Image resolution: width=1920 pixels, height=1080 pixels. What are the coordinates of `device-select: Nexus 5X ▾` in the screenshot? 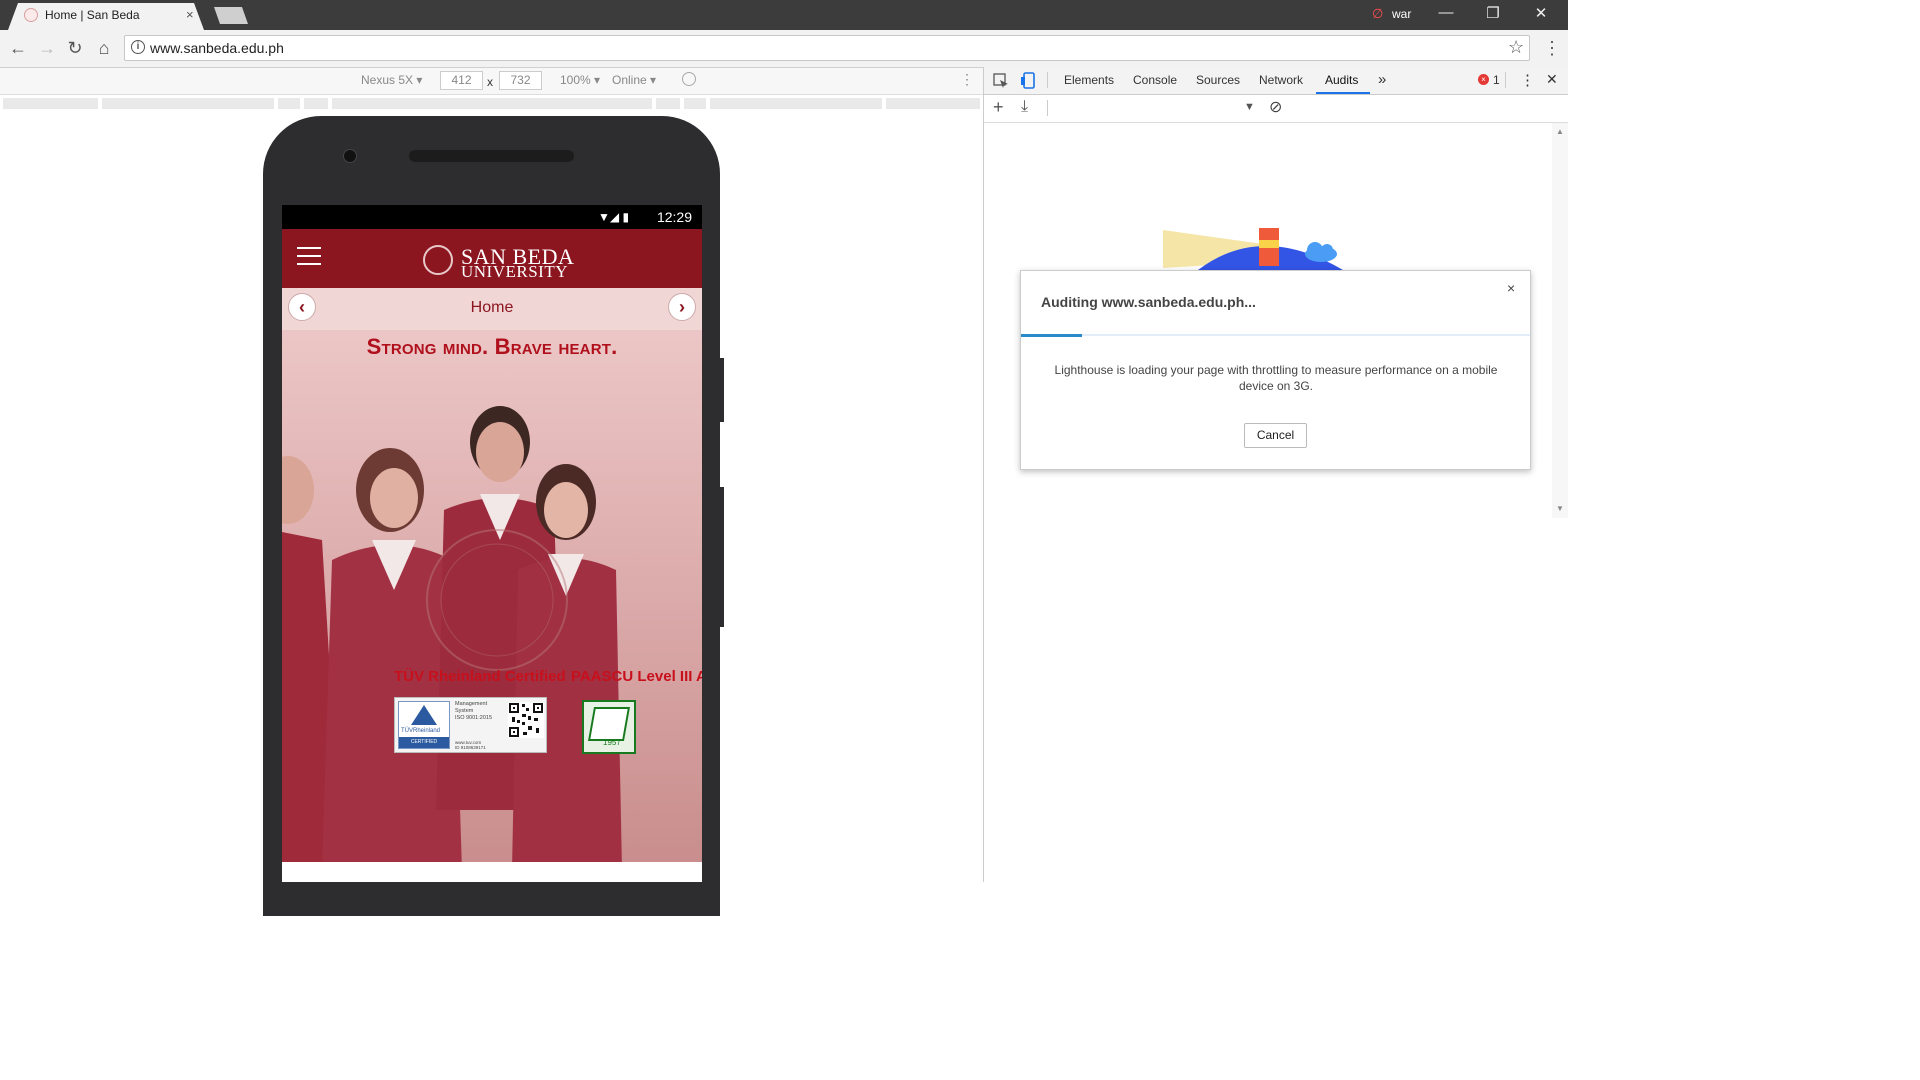 It's located at (391, 80).